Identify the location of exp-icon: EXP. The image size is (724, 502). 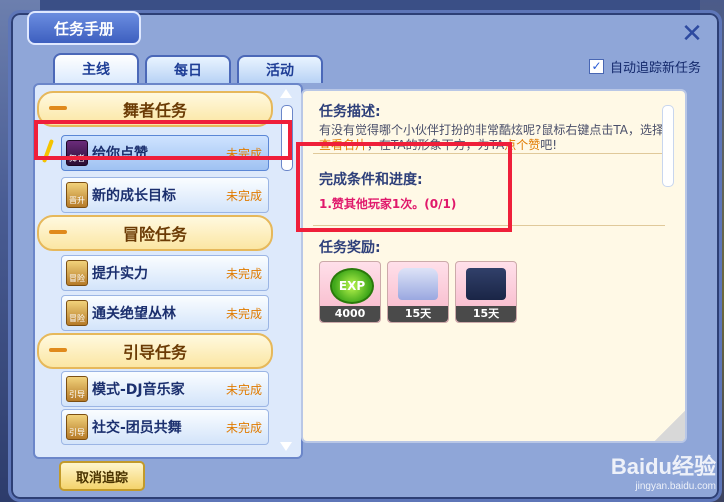
(352, 286).